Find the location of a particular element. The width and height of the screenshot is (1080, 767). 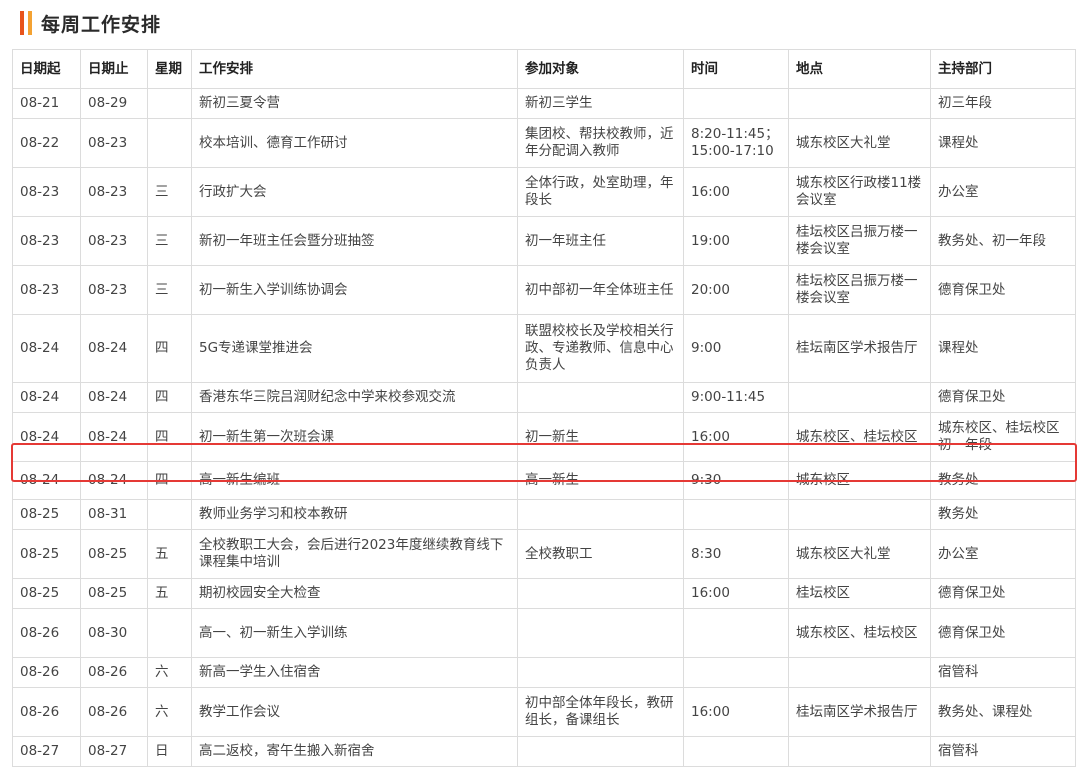

start-date-cell: 08-27 is located at coordinates (46, 751).